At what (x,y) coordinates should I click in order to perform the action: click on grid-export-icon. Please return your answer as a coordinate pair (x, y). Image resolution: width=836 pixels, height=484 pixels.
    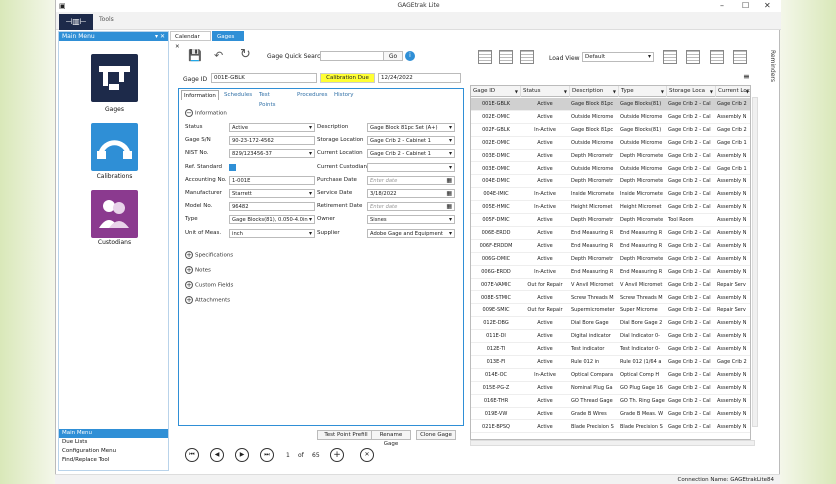
    Looking at the image, I should click on (527, 57).